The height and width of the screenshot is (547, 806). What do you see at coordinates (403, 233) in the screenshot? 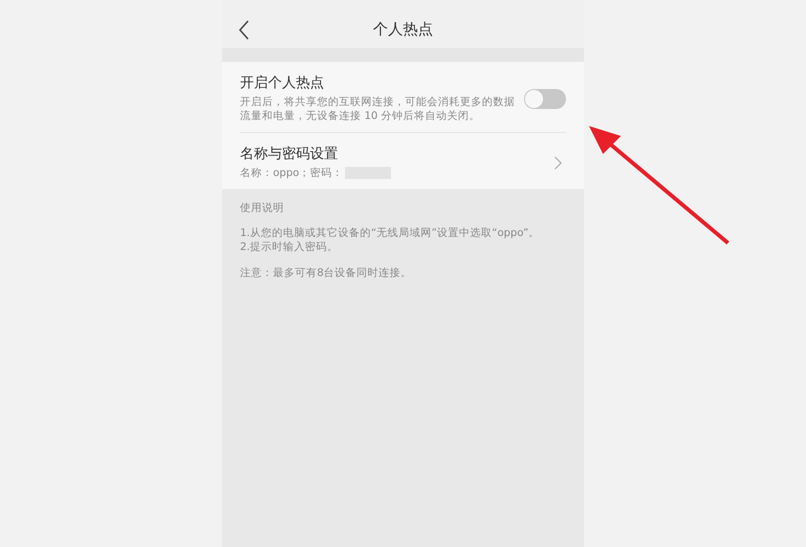
I see `instruction-step: 1.从您的电脑或其它设备的“无线局域网”设置中选取“oppo”。` at bounding box center [403, 233].